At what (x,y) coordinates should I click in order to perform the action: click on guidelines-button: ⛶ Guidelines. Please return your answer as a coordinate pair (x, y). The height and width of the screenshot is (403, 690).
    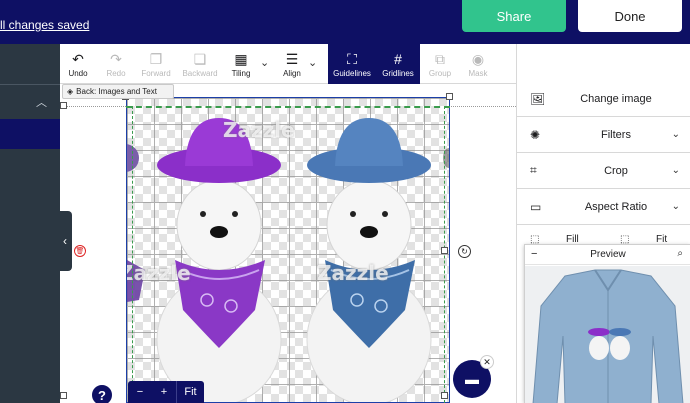
    Looking at the image, I should click on (352, 64).